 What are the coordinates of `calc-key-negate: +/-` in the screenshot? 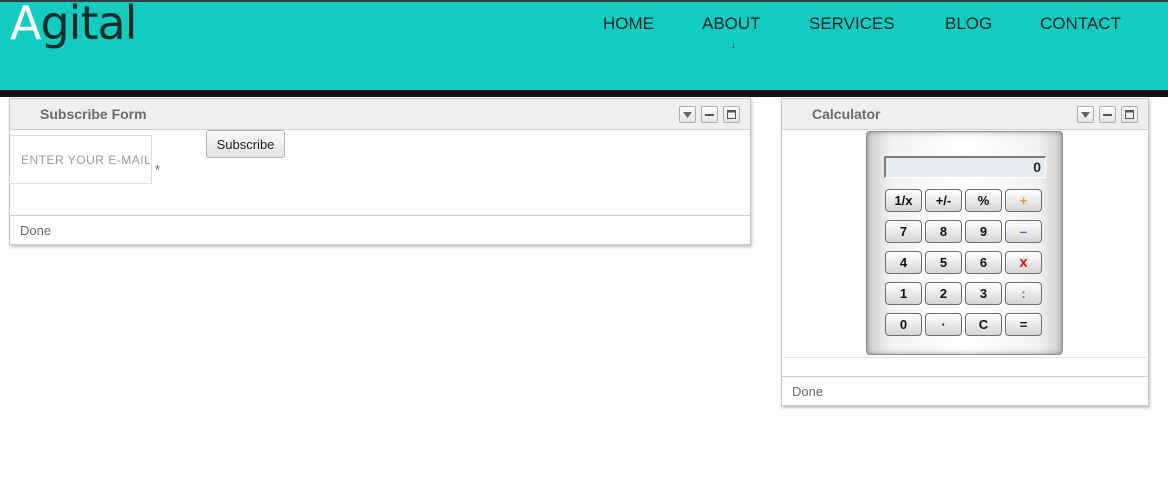 It's located at (943, 200).